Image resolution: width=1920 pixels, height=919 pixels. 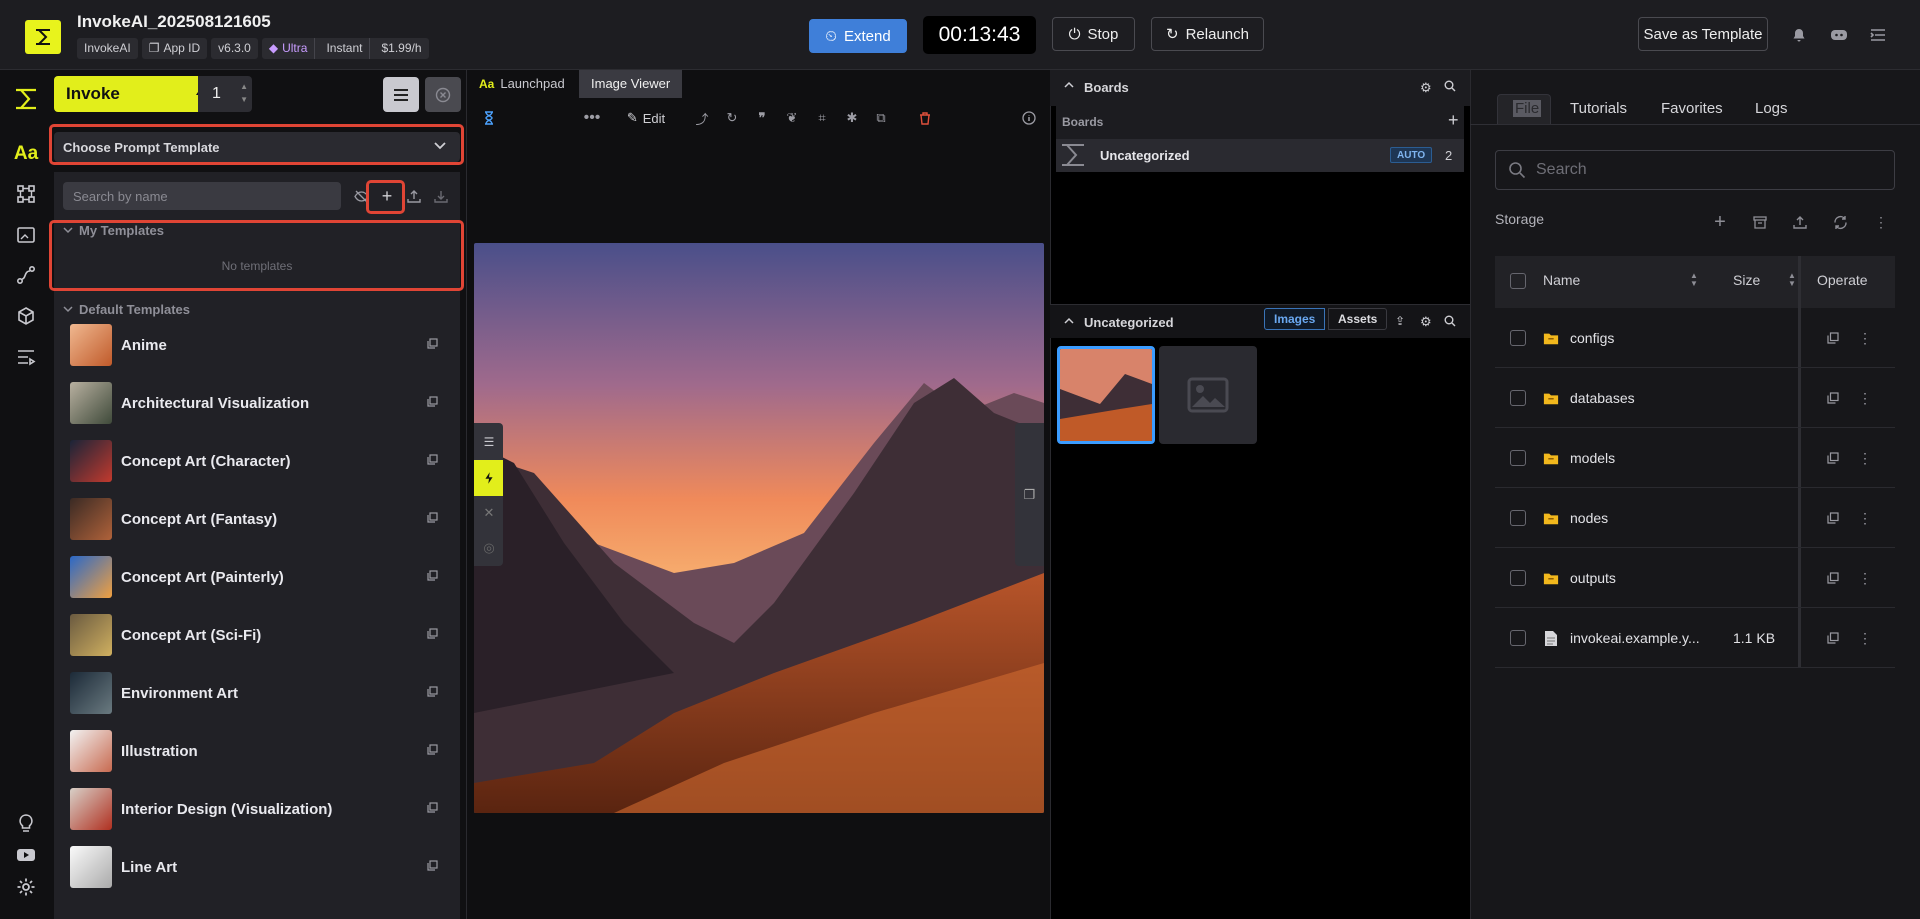 I want to click on menu-collapse-icon, so click(x=1878, y=35).